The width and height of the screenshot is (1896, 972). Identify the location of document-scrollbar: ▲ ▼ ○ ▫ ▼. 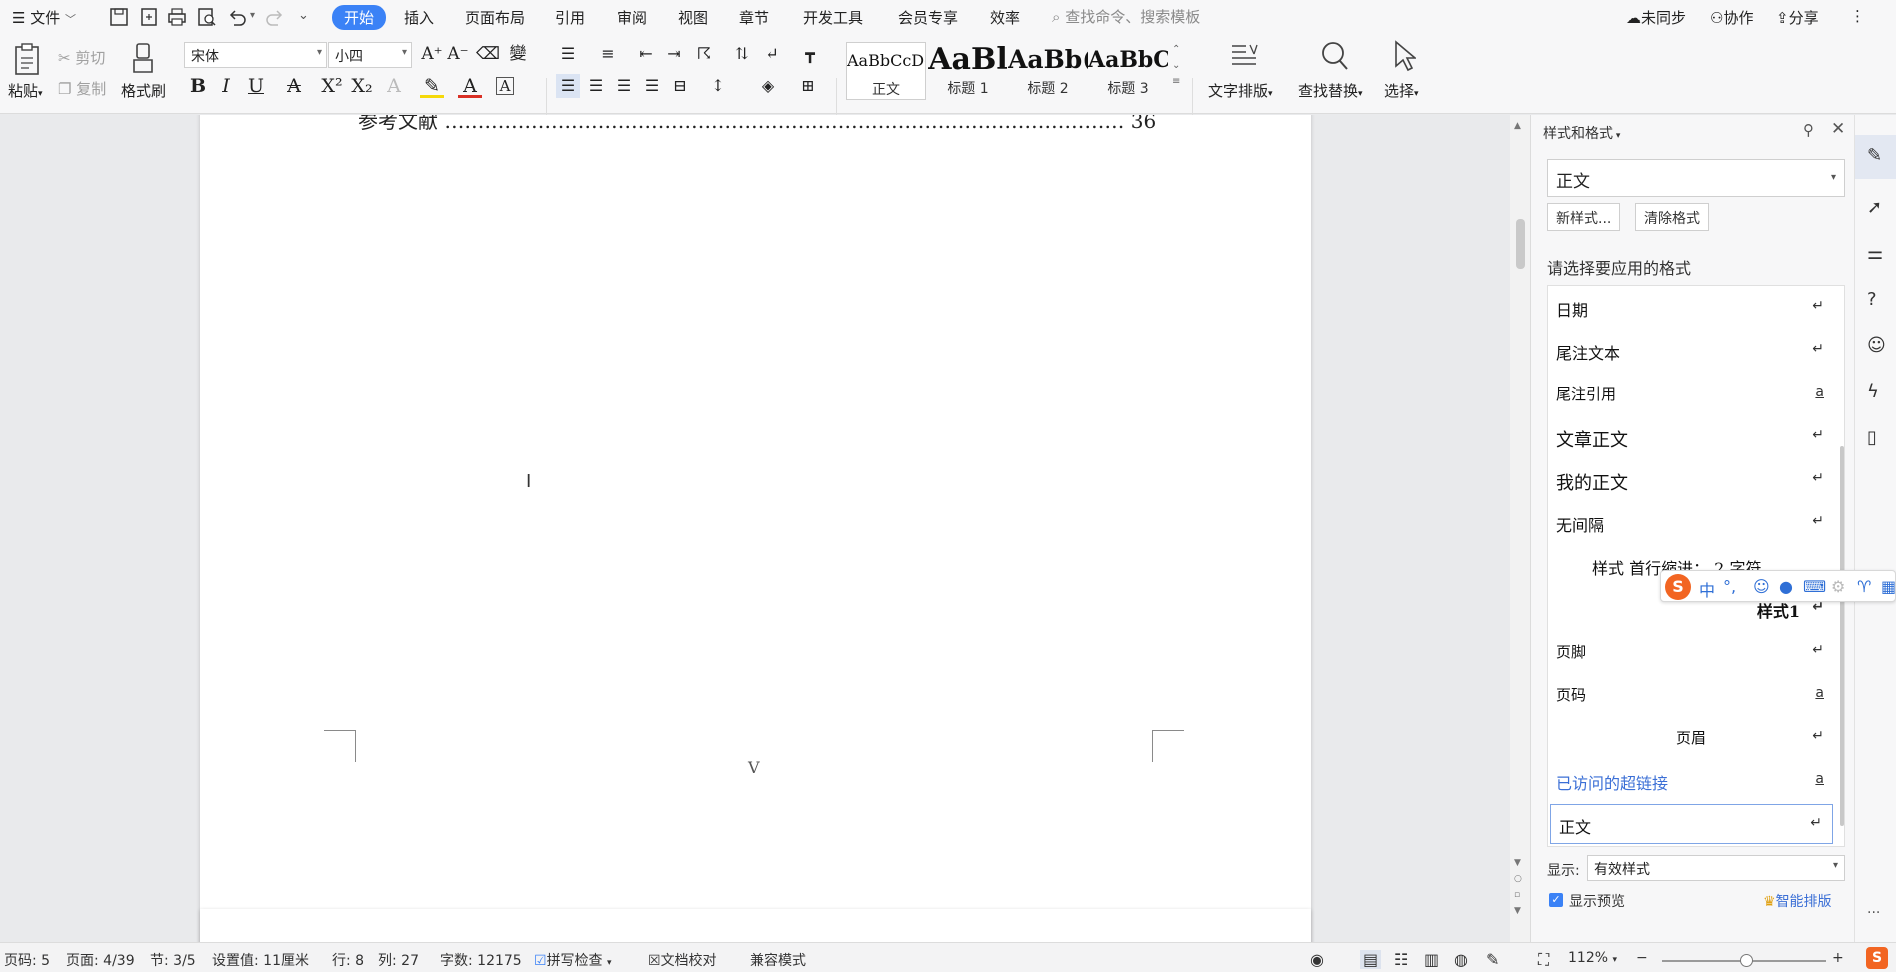
(1520, 528).